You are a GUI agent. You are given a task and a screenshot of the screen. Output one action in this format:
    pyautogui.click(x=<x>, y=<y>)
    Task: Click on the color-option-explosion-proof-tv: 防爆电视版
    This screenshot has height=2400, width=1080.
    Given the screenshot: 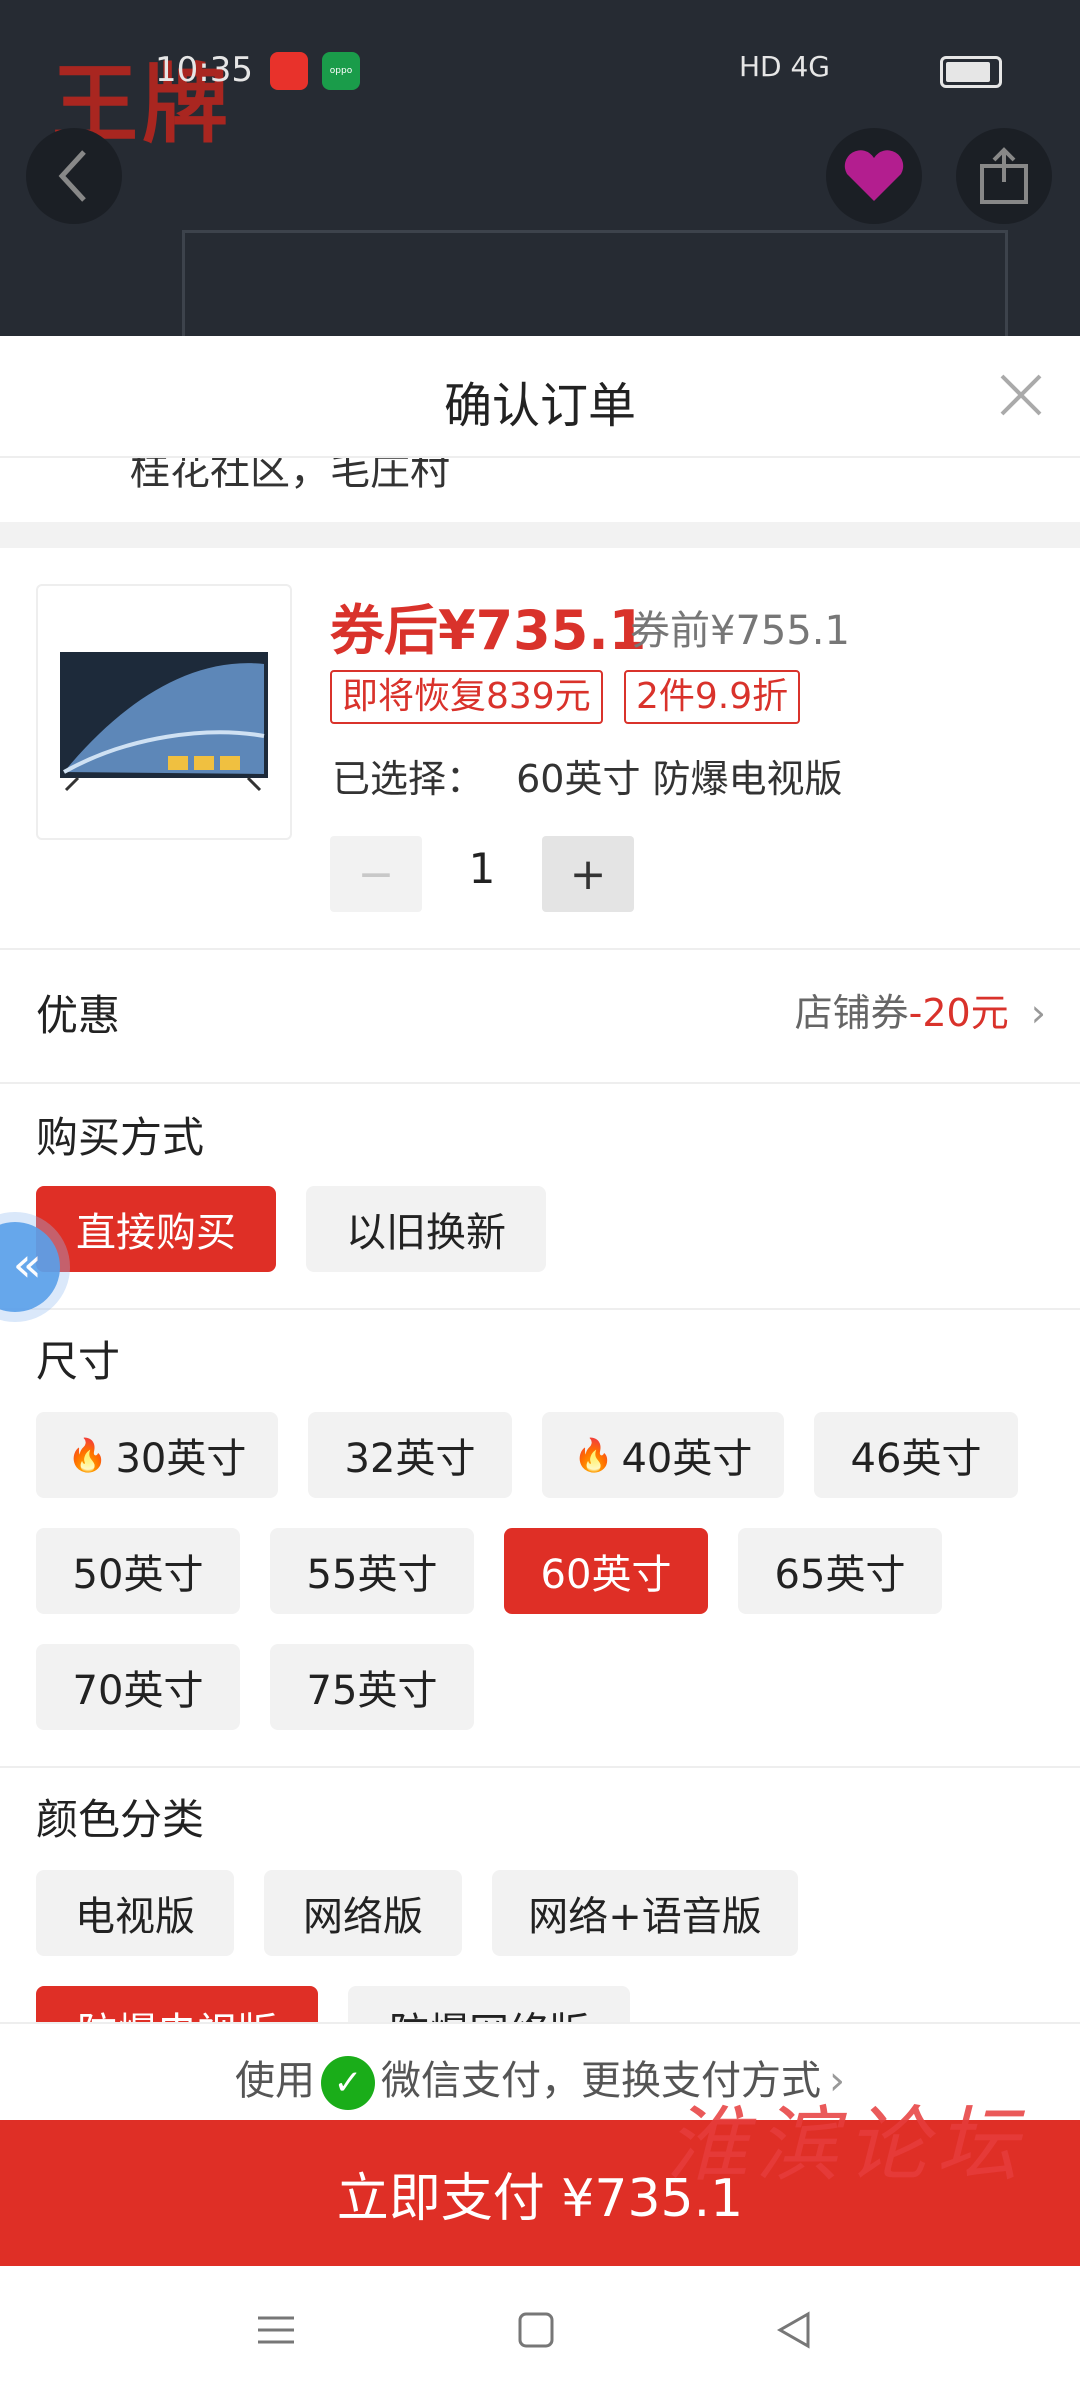 What is the action you would take?
    pyautogui.click(x=177, y=2004)
    